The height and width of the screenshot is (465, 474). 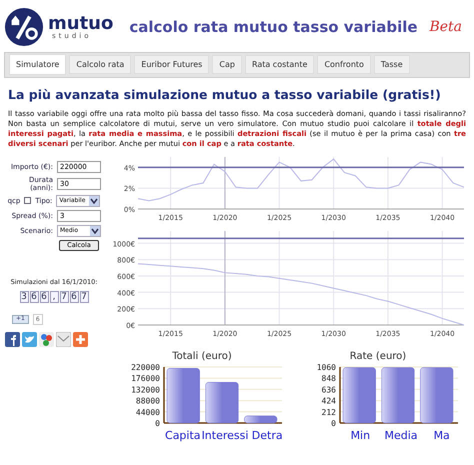 I want to click on beta-label: Beta, so click(x=445, y=27).